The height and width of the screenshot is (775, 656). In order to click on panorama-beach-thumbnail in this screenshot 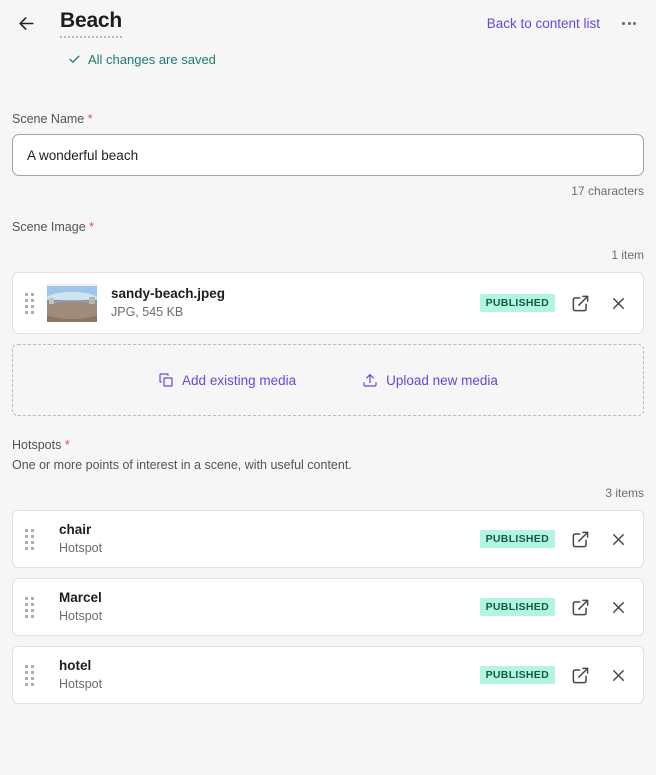, I will do `click(72, 303)`.